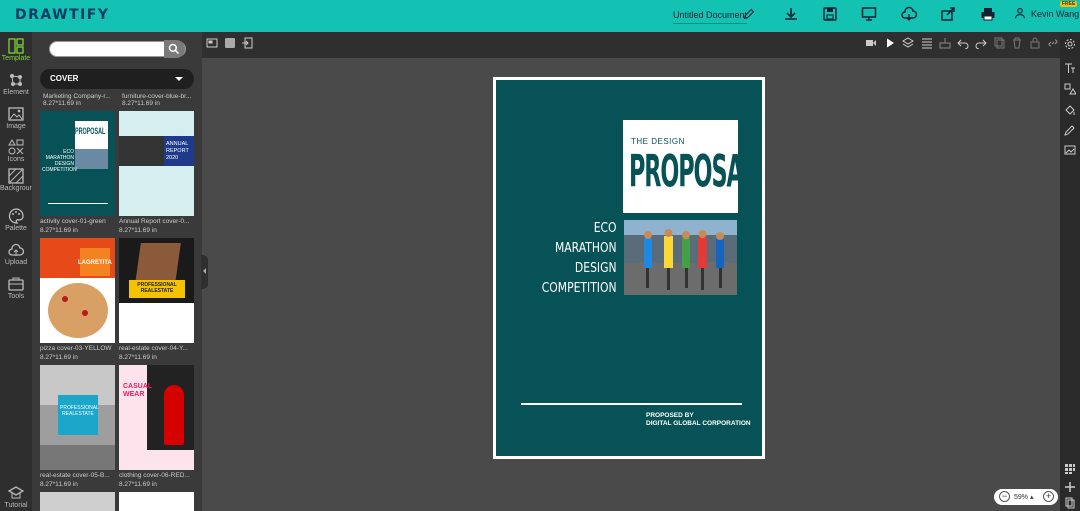 The height and width of the screenshot is (511, 1080). What do you see at coordinates (16, 159) in the screenshot?
I see `rail-icons-label: Icons` at bounding box center [16, 159].